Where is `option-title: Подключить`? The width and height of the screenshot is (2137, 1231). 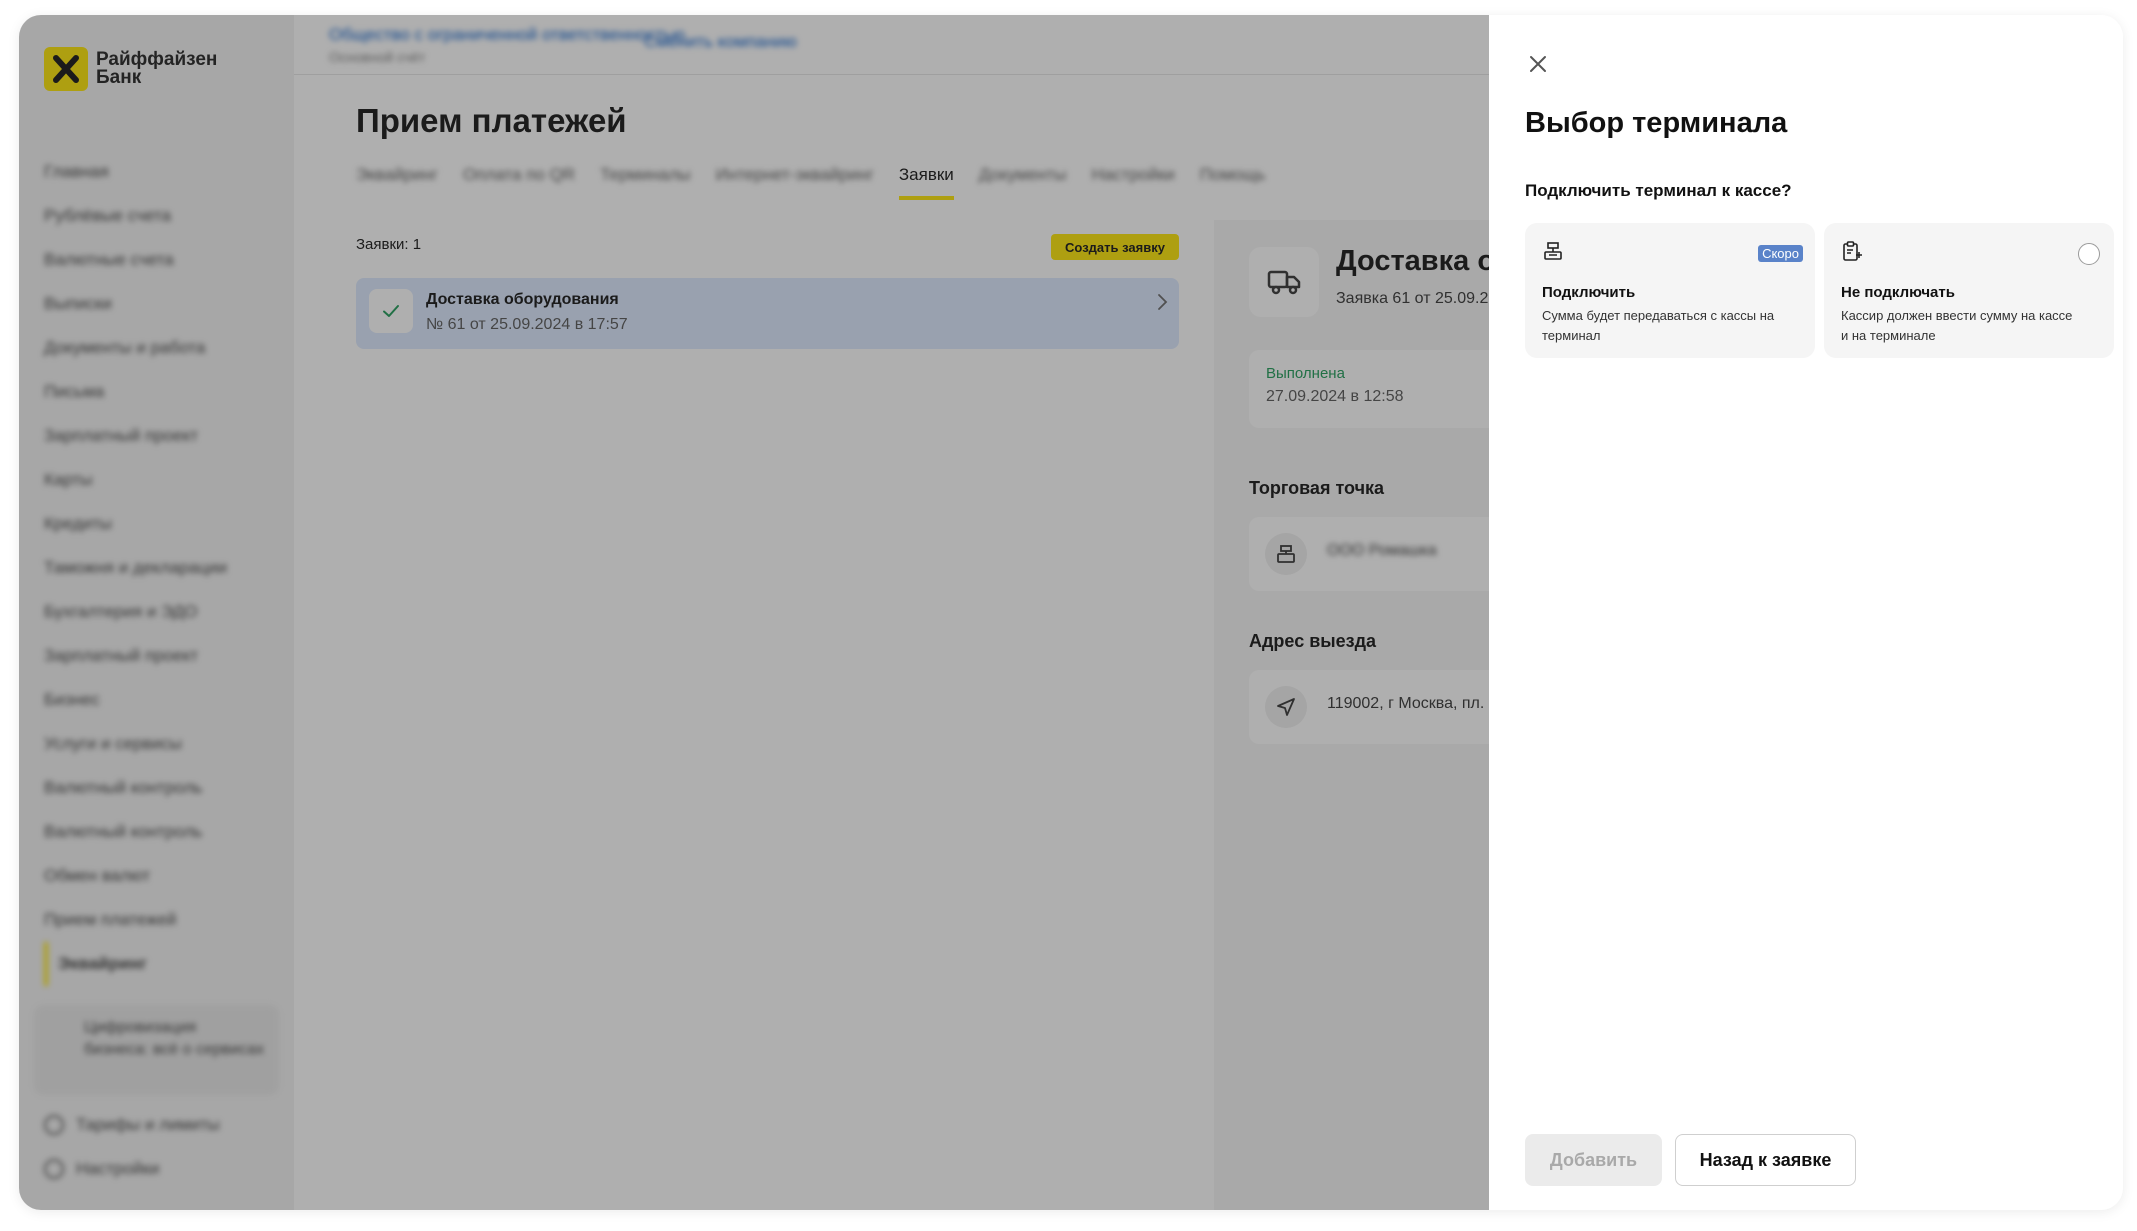 option-title: Подключить is located at coordinates (1589, 292).